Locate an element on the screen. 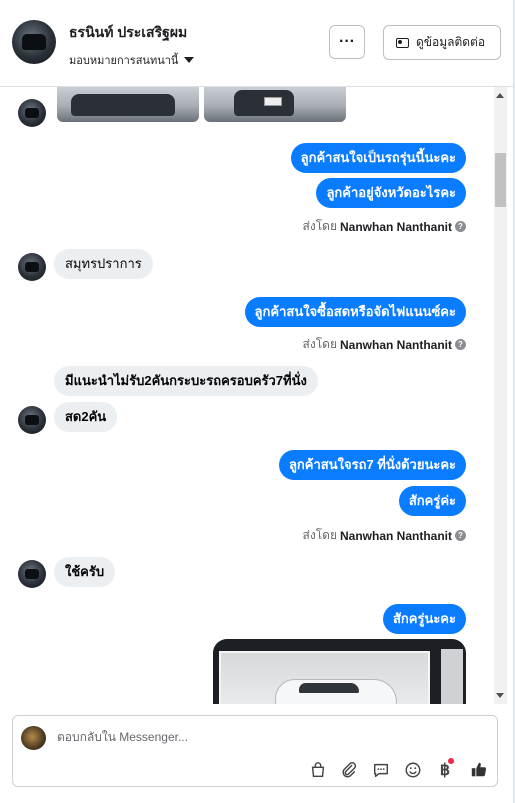 This screenshot has height=803, width=515. baht-icon: ฿ is located at coordinates (445, 769).